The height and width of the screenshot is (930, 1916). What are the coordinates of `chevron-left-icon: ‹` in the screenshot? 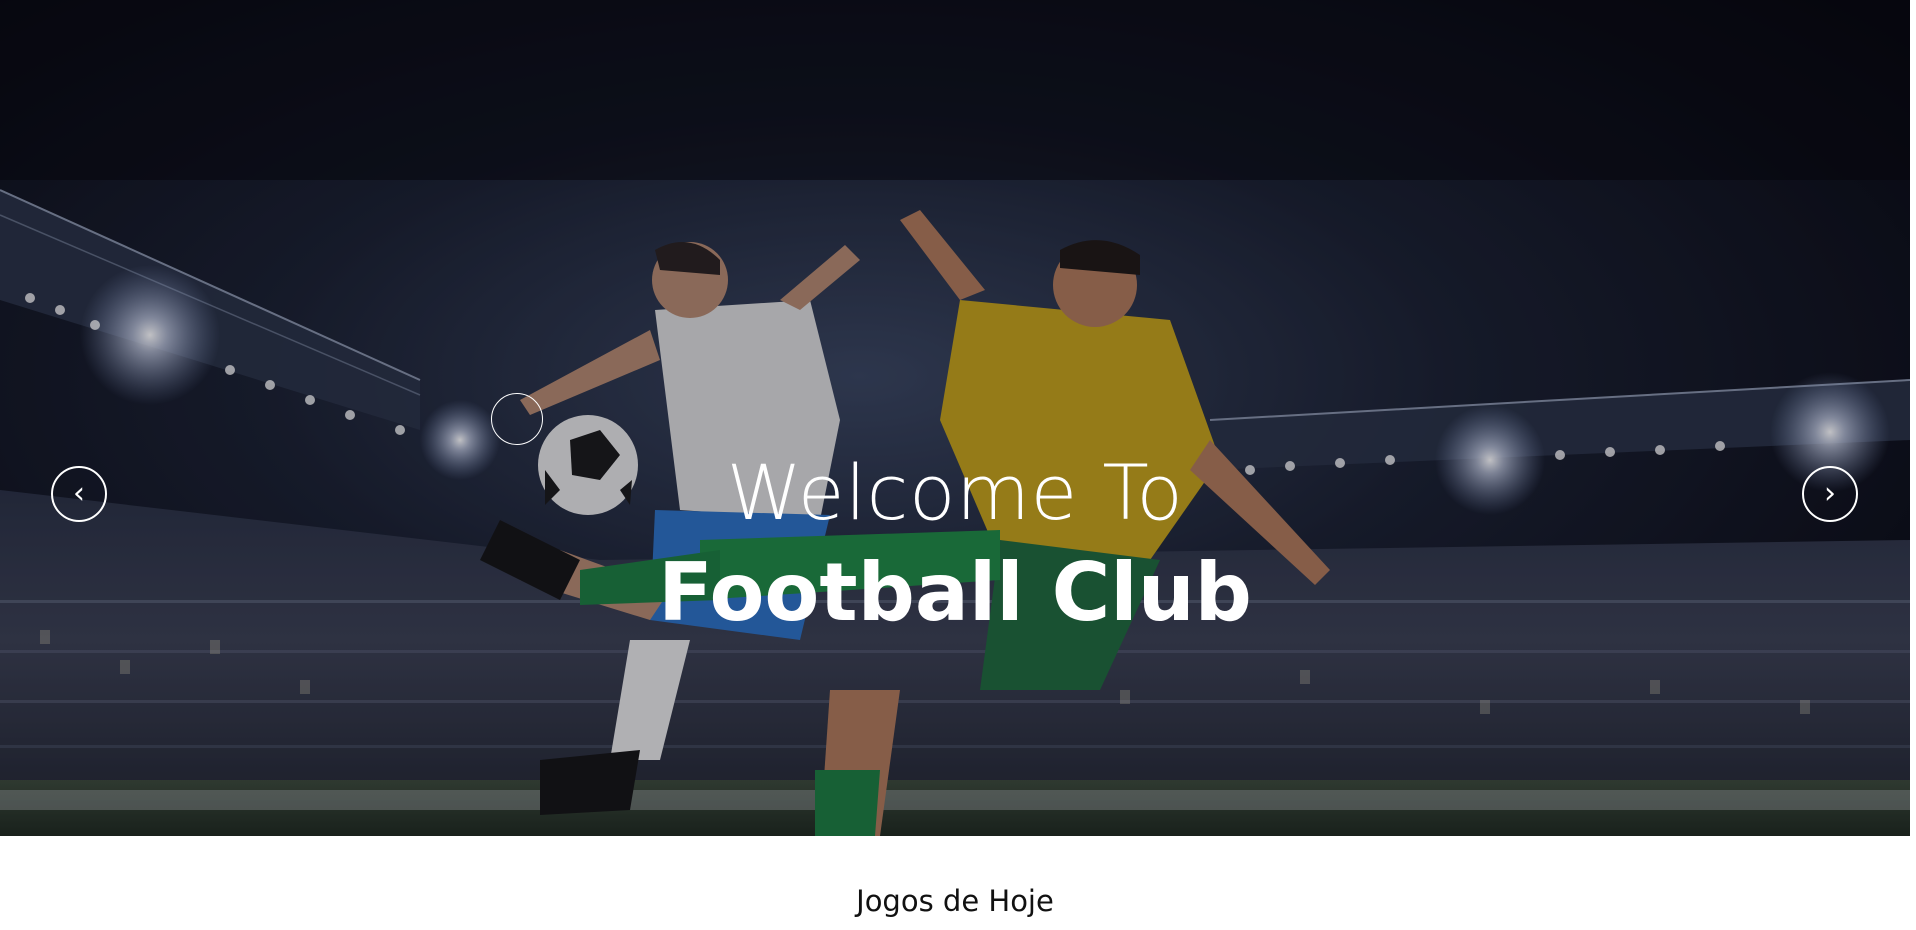 It's located at (79, 493).